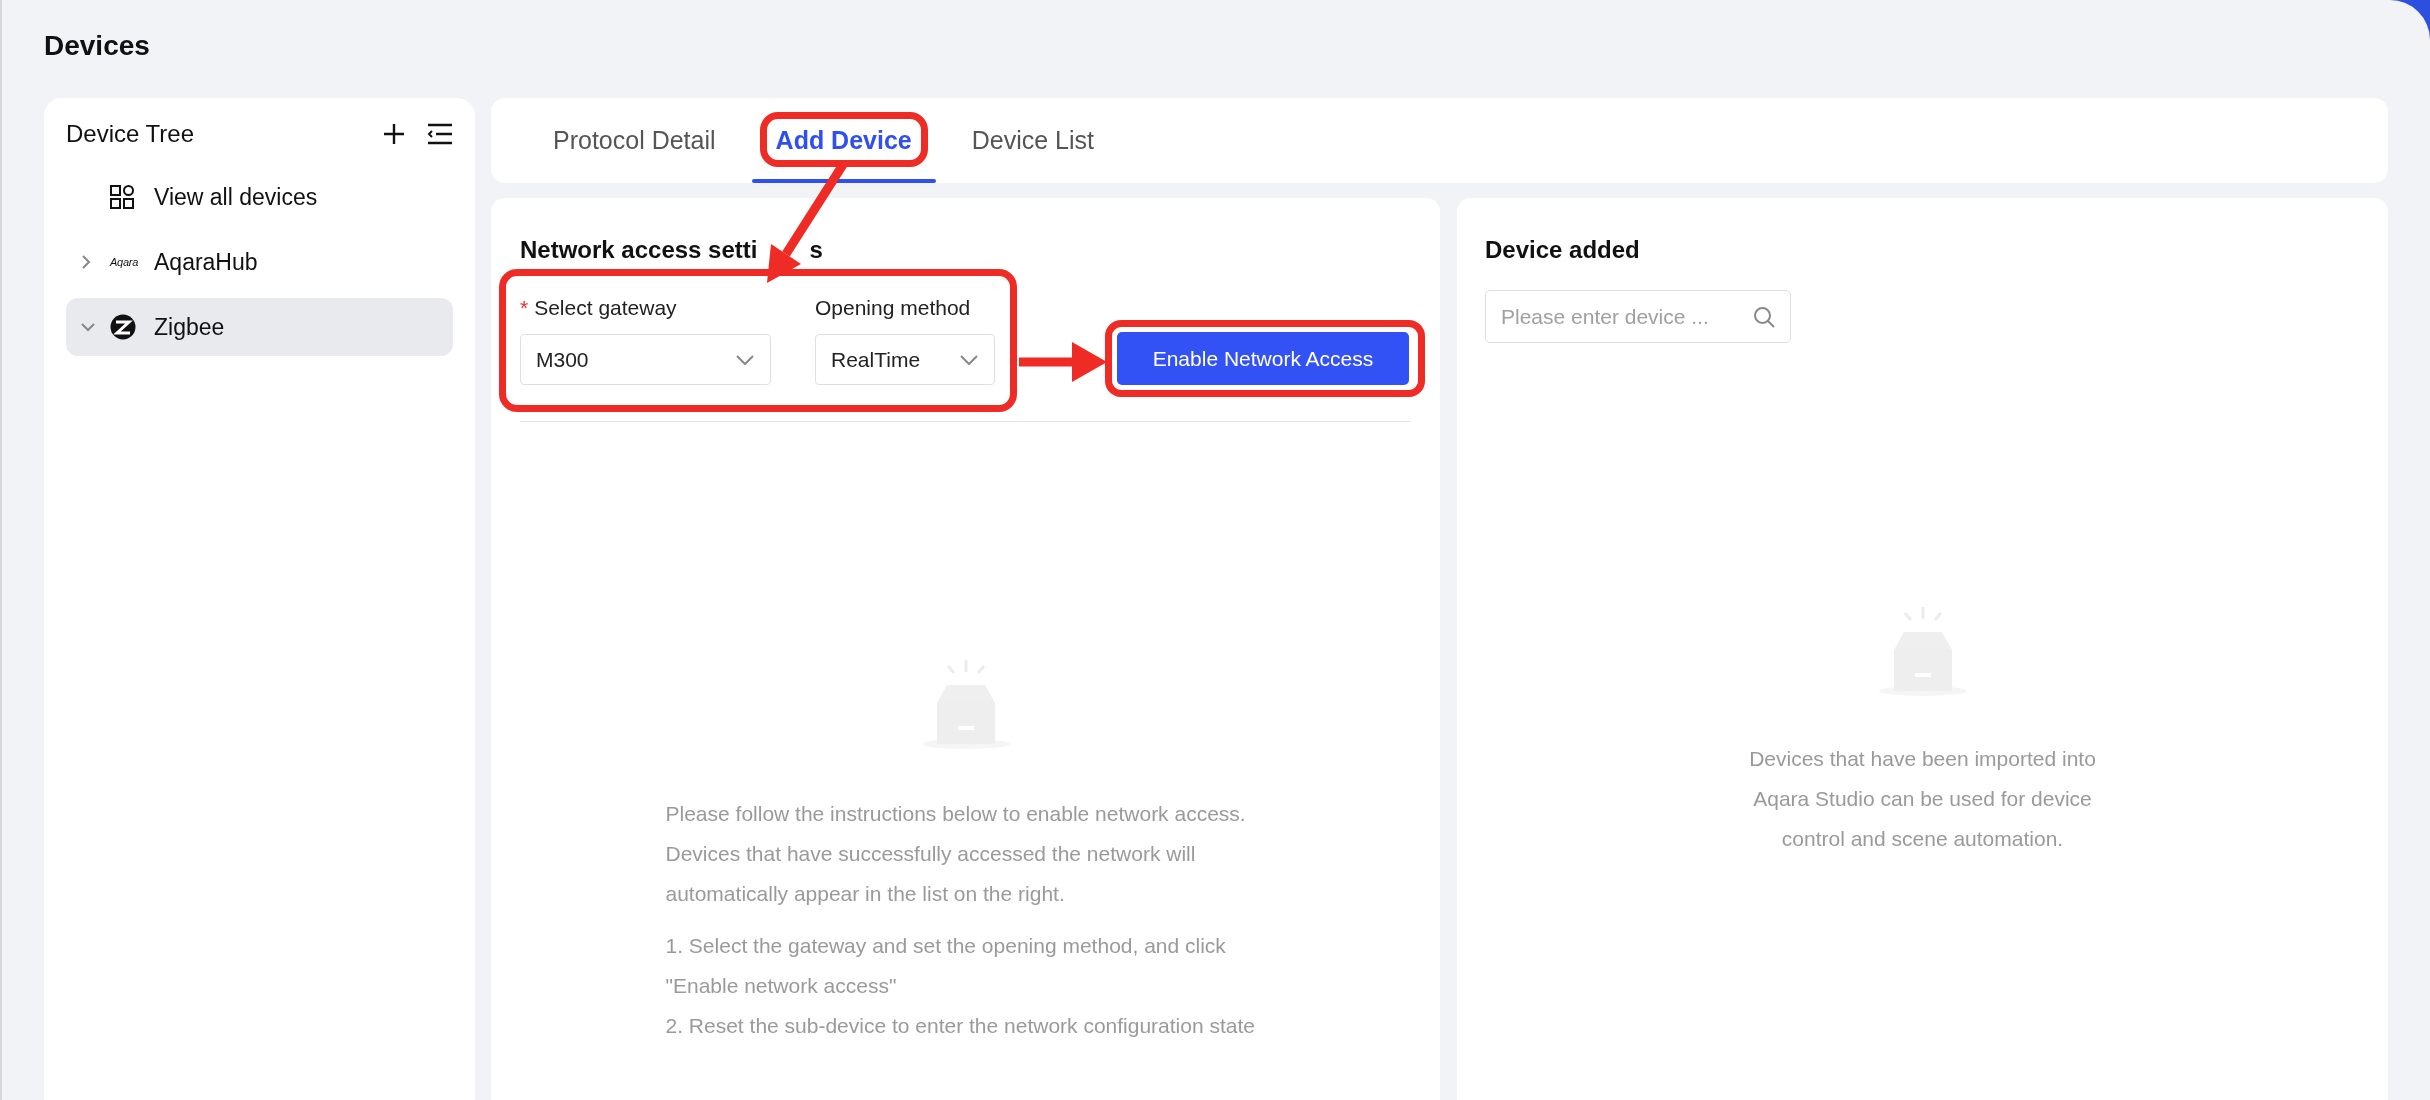 Image resolution: width=2430 pixels, height=1100 pixels. Describe the element at coordinates (124, 262) in the screenshot. I see `brand-logo: Aqara` at that location.